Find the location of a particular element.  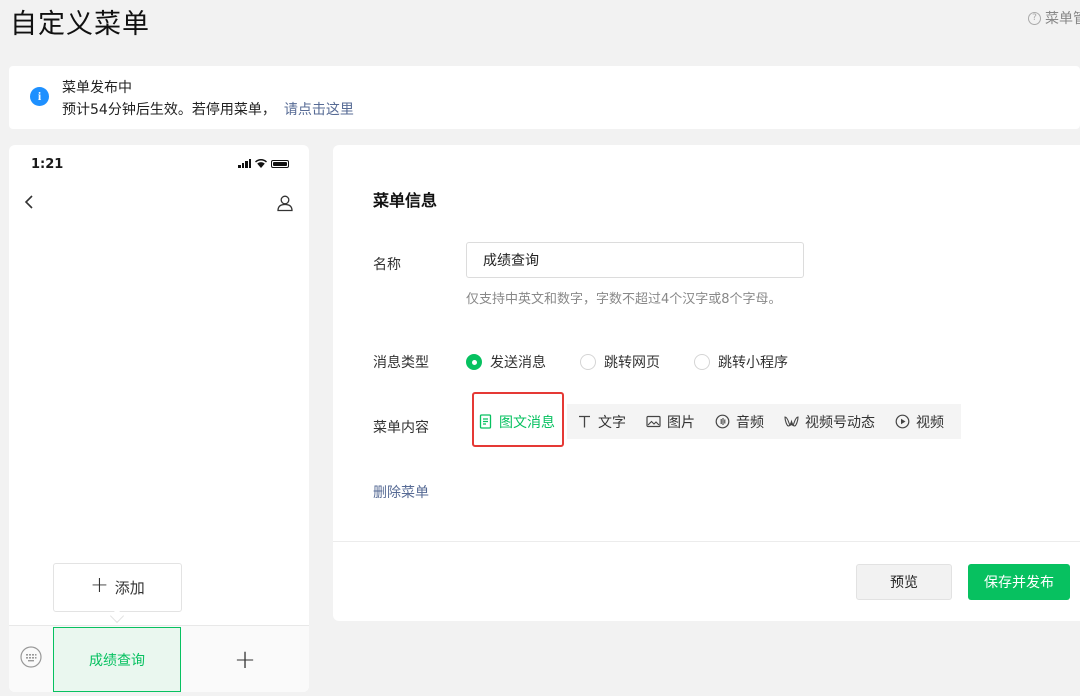

add-submenu-button: + 添加 is located at coordinates (117, 587).